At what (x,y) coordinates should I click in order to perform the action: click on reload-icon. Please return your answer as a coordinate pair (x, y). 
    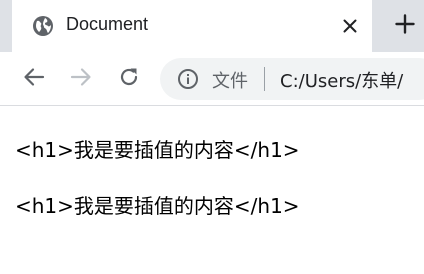
    Looking at the image, I should click on (129, 79).